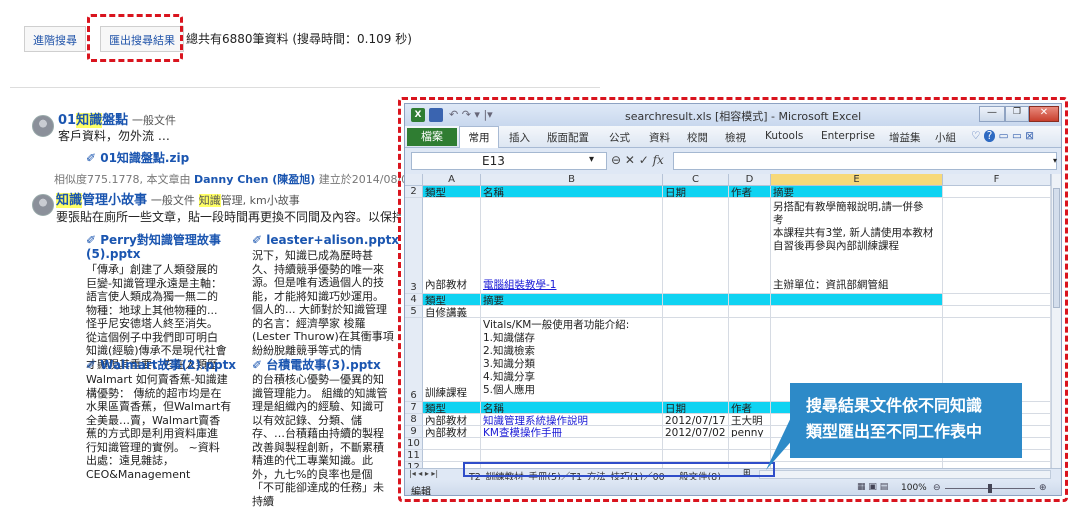 Image resolution: width=1080 pixels, height=518 pixels. I want to click on cell-B7: 名稱, so click(572, 408).